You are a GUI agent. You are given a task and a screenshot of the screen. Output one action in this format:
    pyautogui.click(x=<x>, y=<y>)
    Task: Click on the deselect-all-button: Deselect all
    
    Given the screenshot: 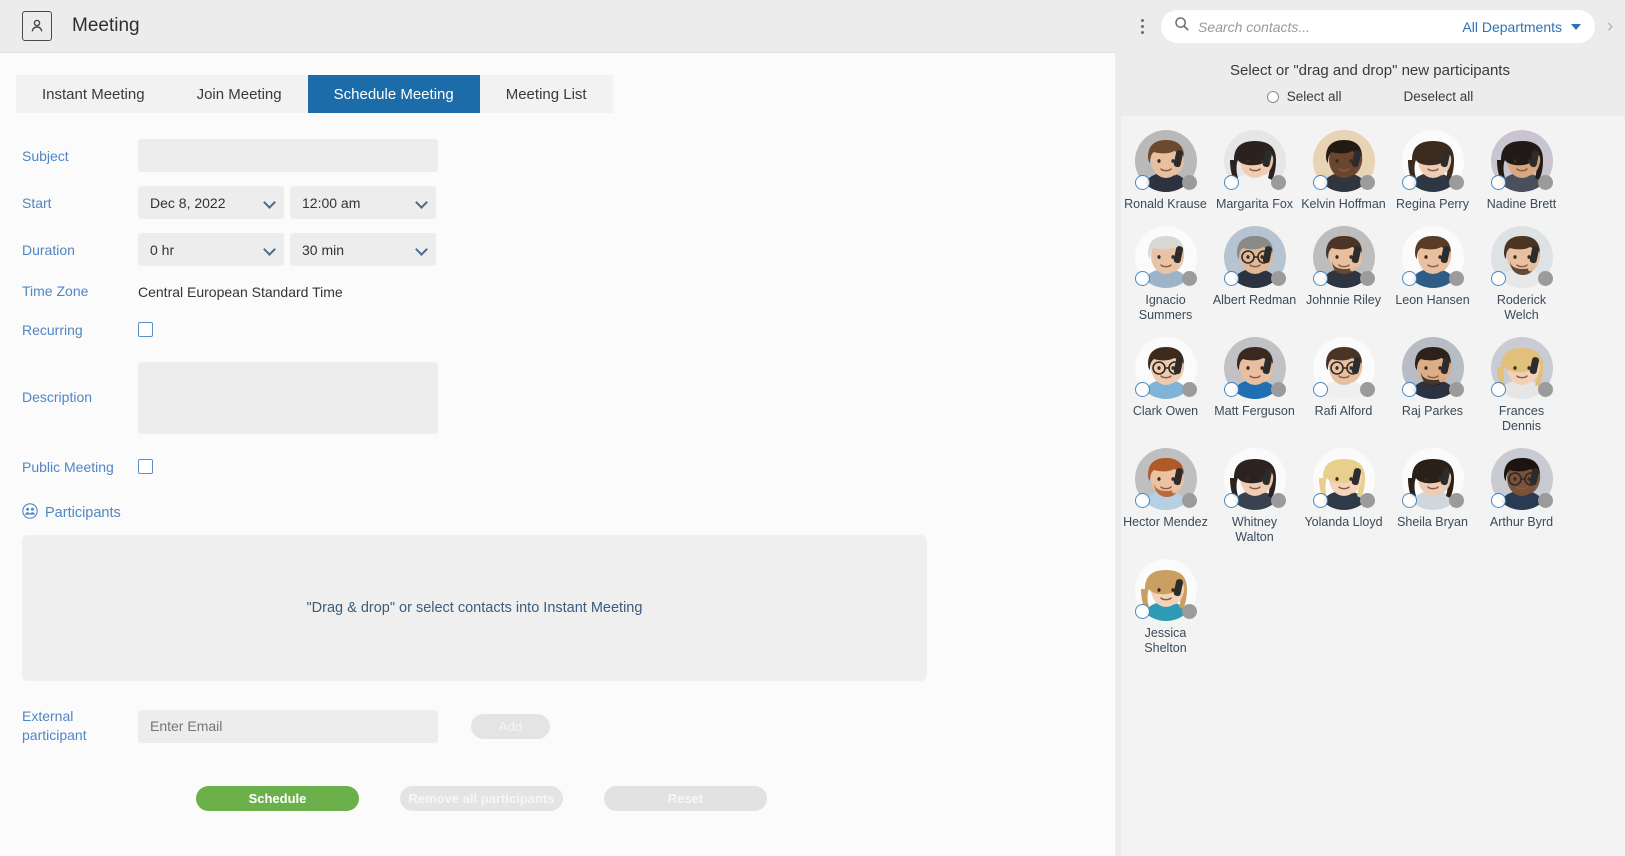 What is the action you would take?
    pyautogui.click(x=1439, y=96)
    